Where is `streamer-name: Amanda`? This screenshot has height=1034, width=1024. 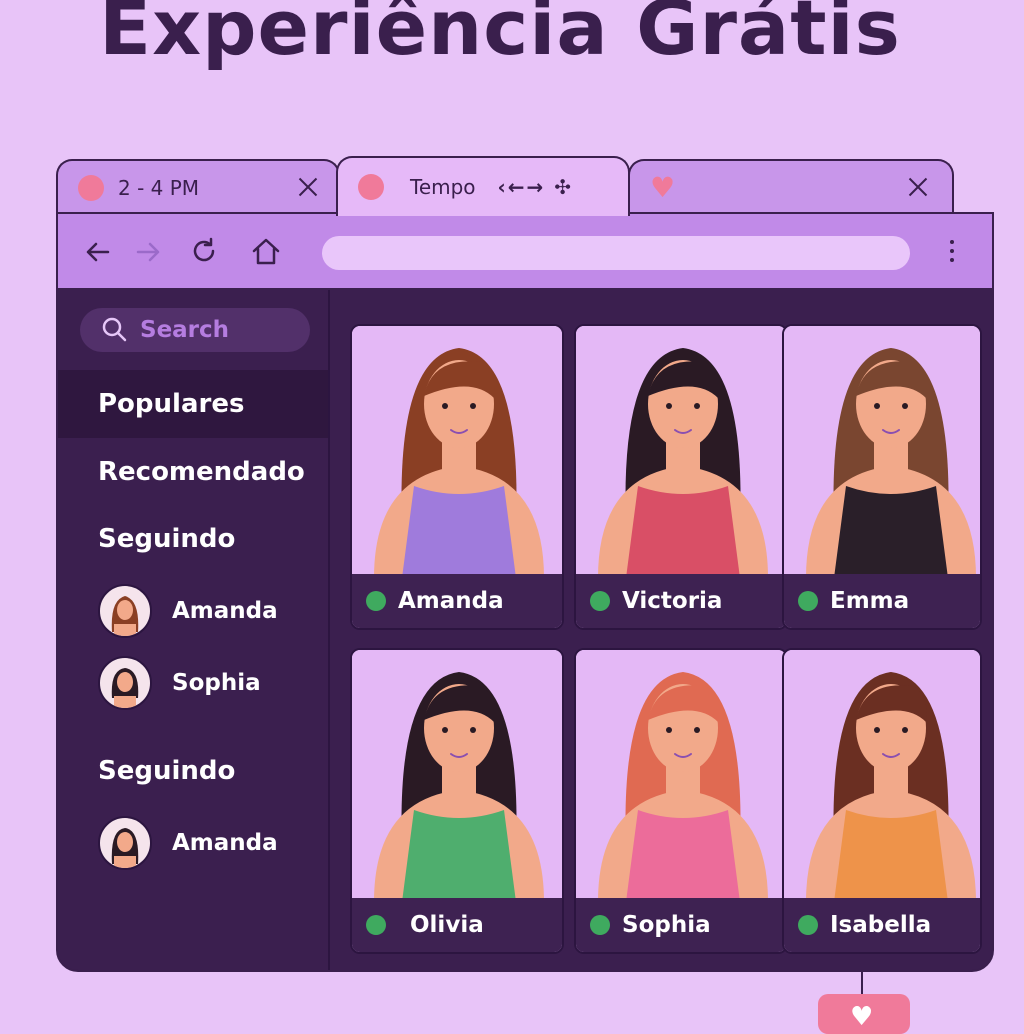 streamer-name: Amanda is located at coordinates (451, 601).